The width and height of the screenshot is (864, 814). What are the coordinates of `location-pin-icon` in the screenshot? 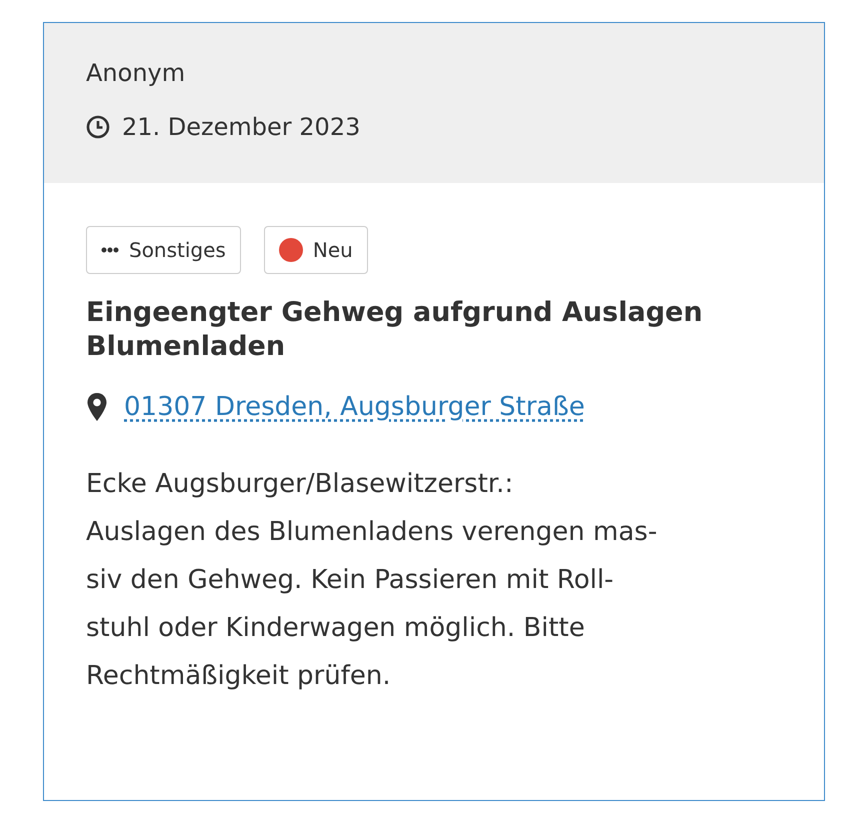 It's located at (97, 407).